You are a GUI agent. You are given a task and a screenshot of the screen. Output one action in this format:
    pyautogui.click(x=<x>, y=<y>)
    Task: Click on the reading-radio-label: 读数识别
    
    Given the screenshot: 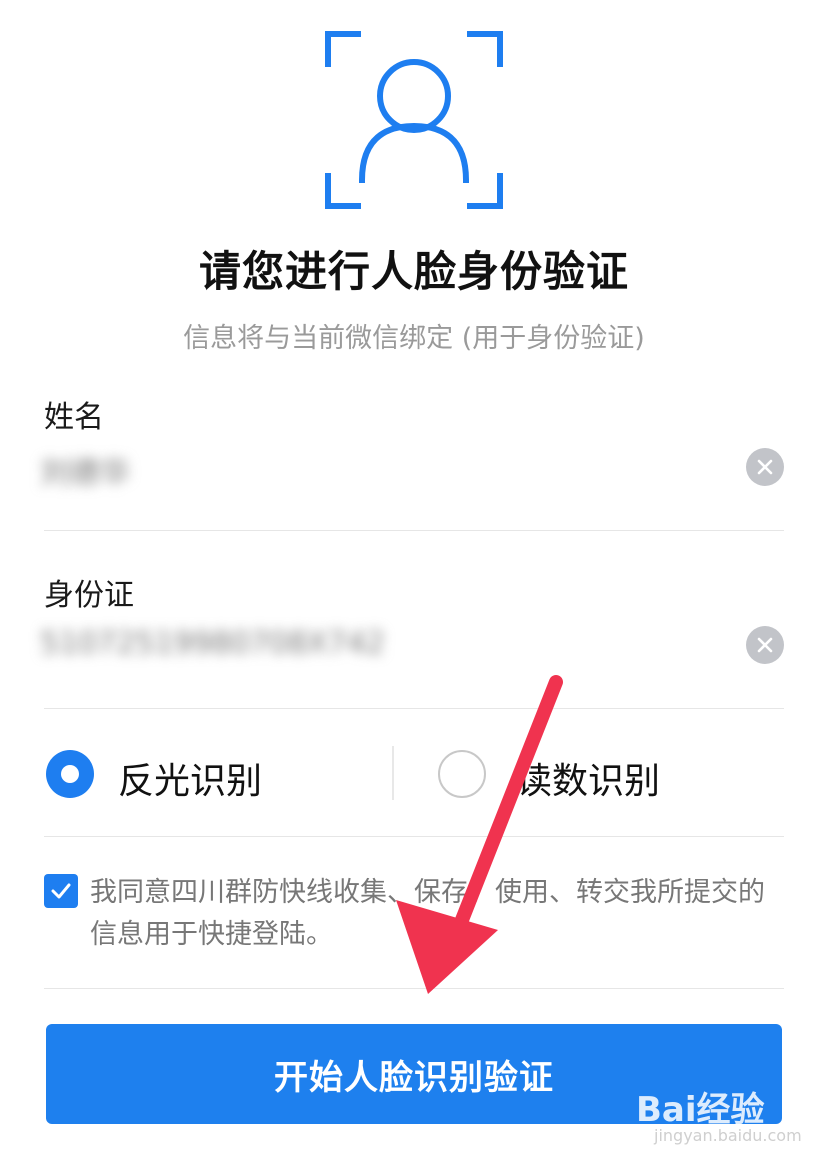 What is the action you would take?
    pyautogui.click(x=588, y=778)
    